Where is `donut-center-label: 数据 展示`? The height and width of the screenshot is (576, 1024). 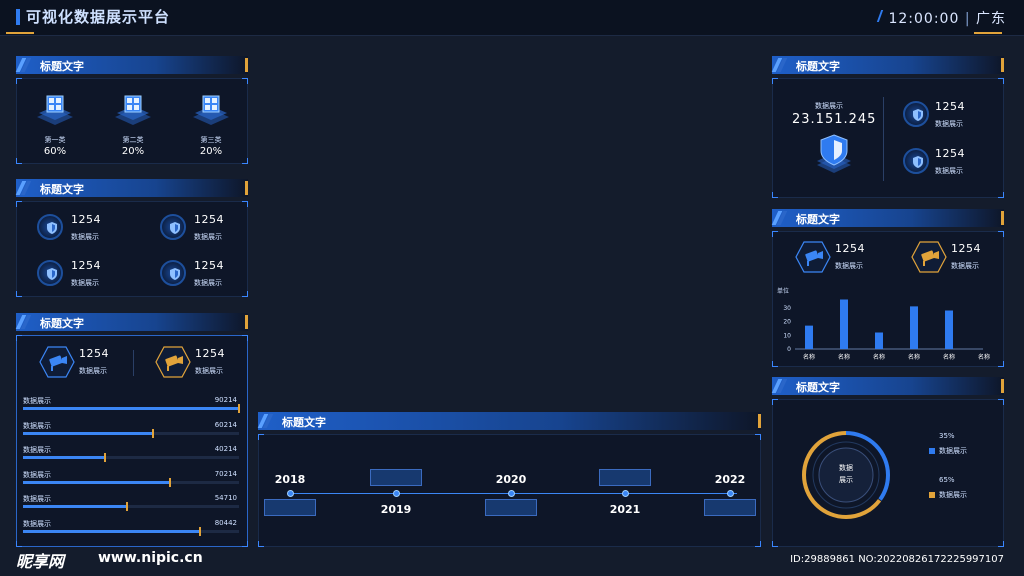
donut-center-label: 数据 展示 is located at coordinates (846, 474).